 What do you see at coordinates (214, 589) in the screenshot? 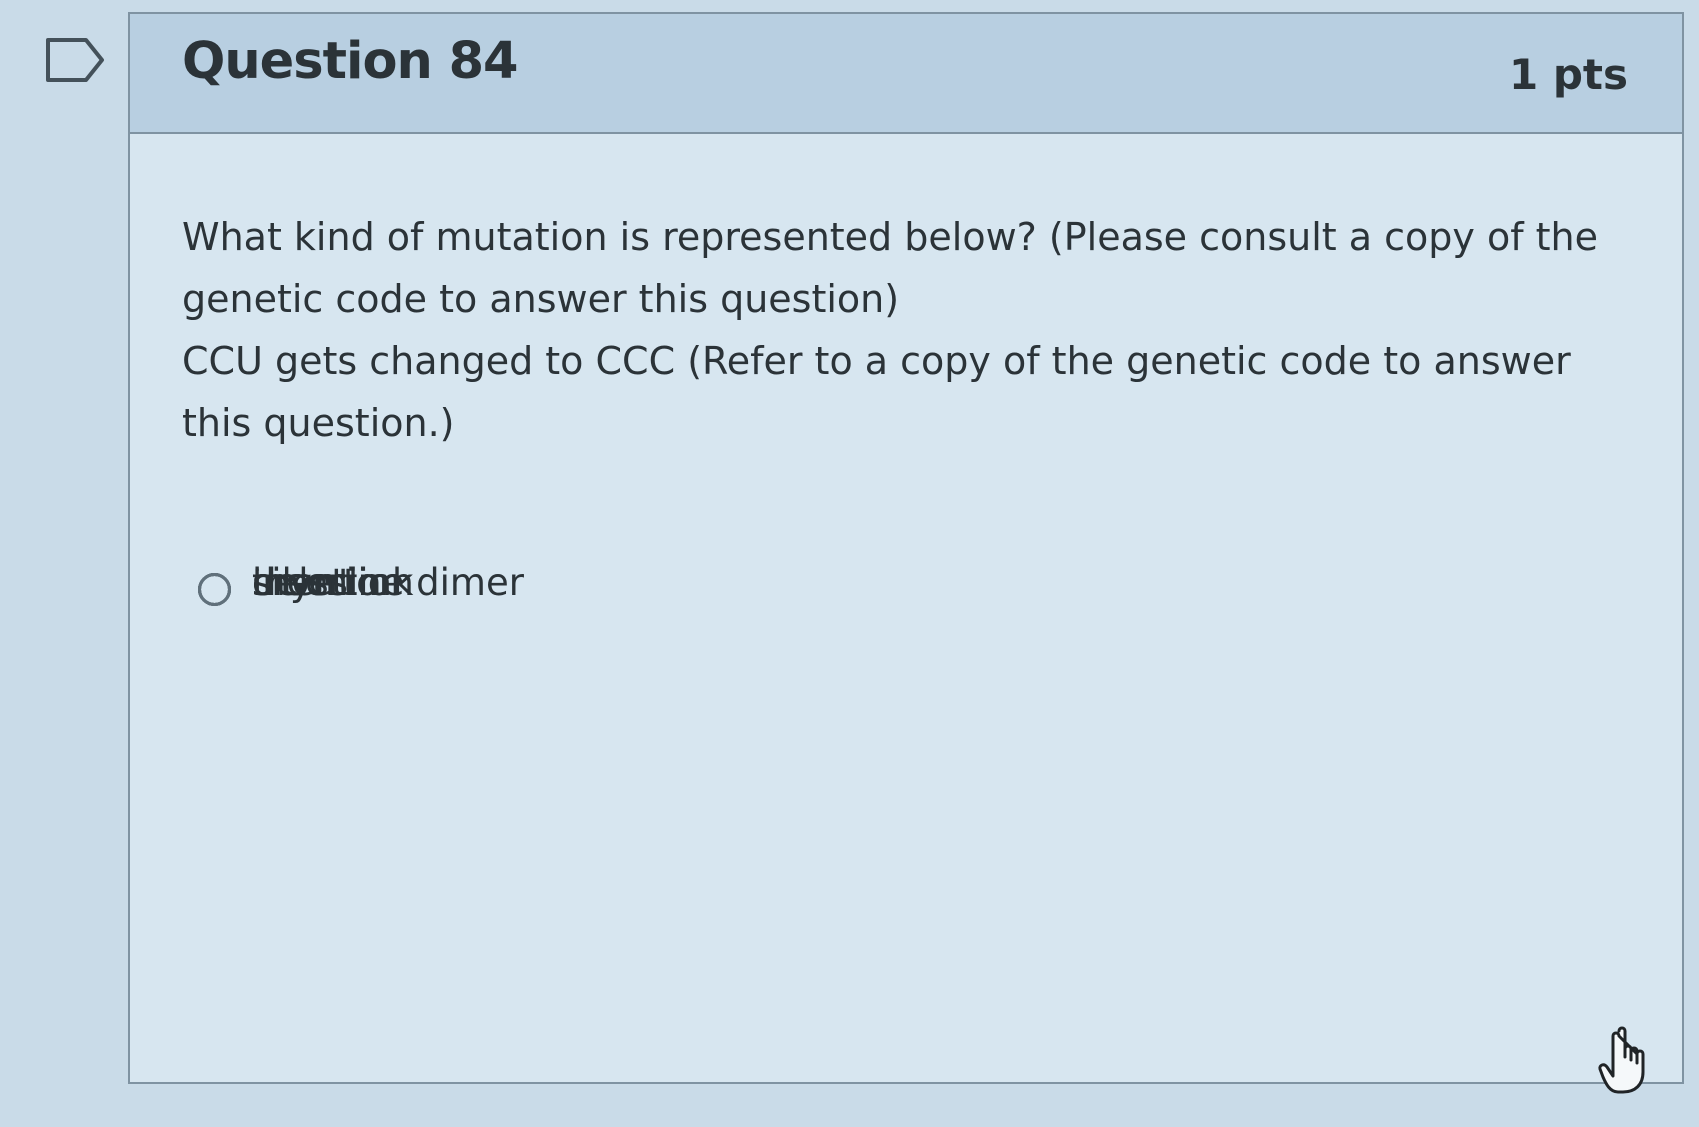
I see `radio-button-deletion` at bounding box center [214, 589].